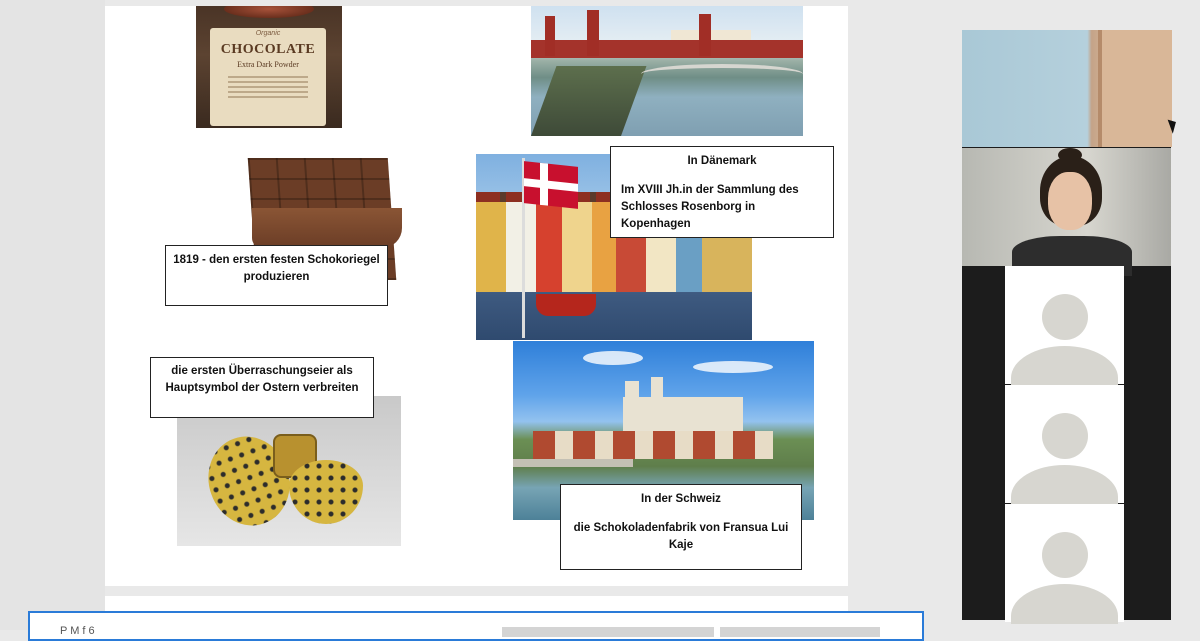 The image size is (1200, 641). I want to click on left-margin, so click(52, 315).